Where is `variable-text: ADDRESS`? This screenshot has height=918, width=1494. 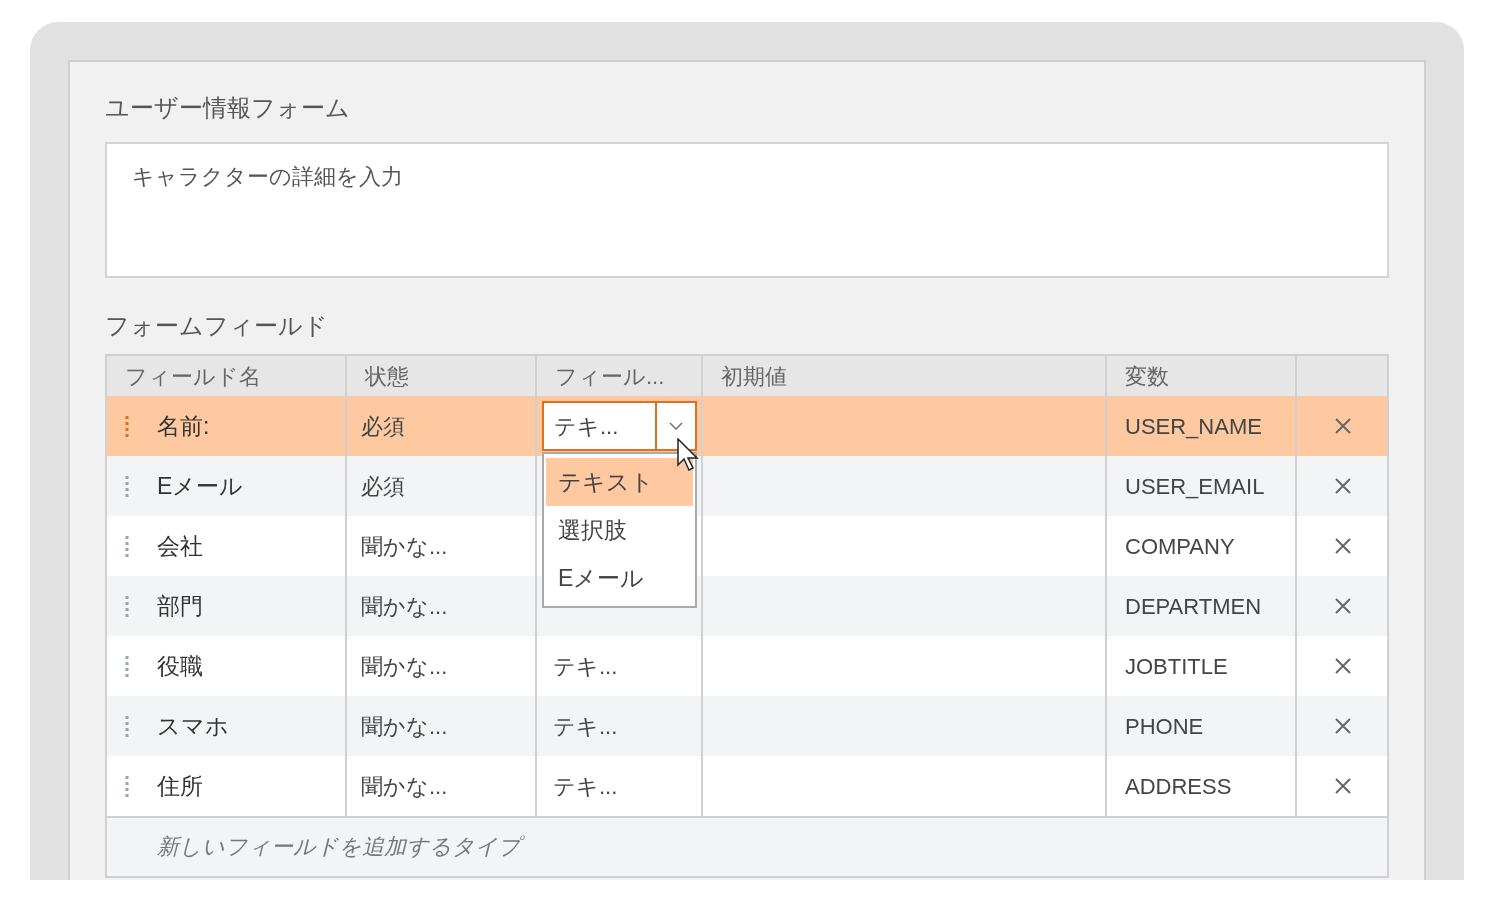 variable-text: ADDRESS is located at coordinates (1178, 786).